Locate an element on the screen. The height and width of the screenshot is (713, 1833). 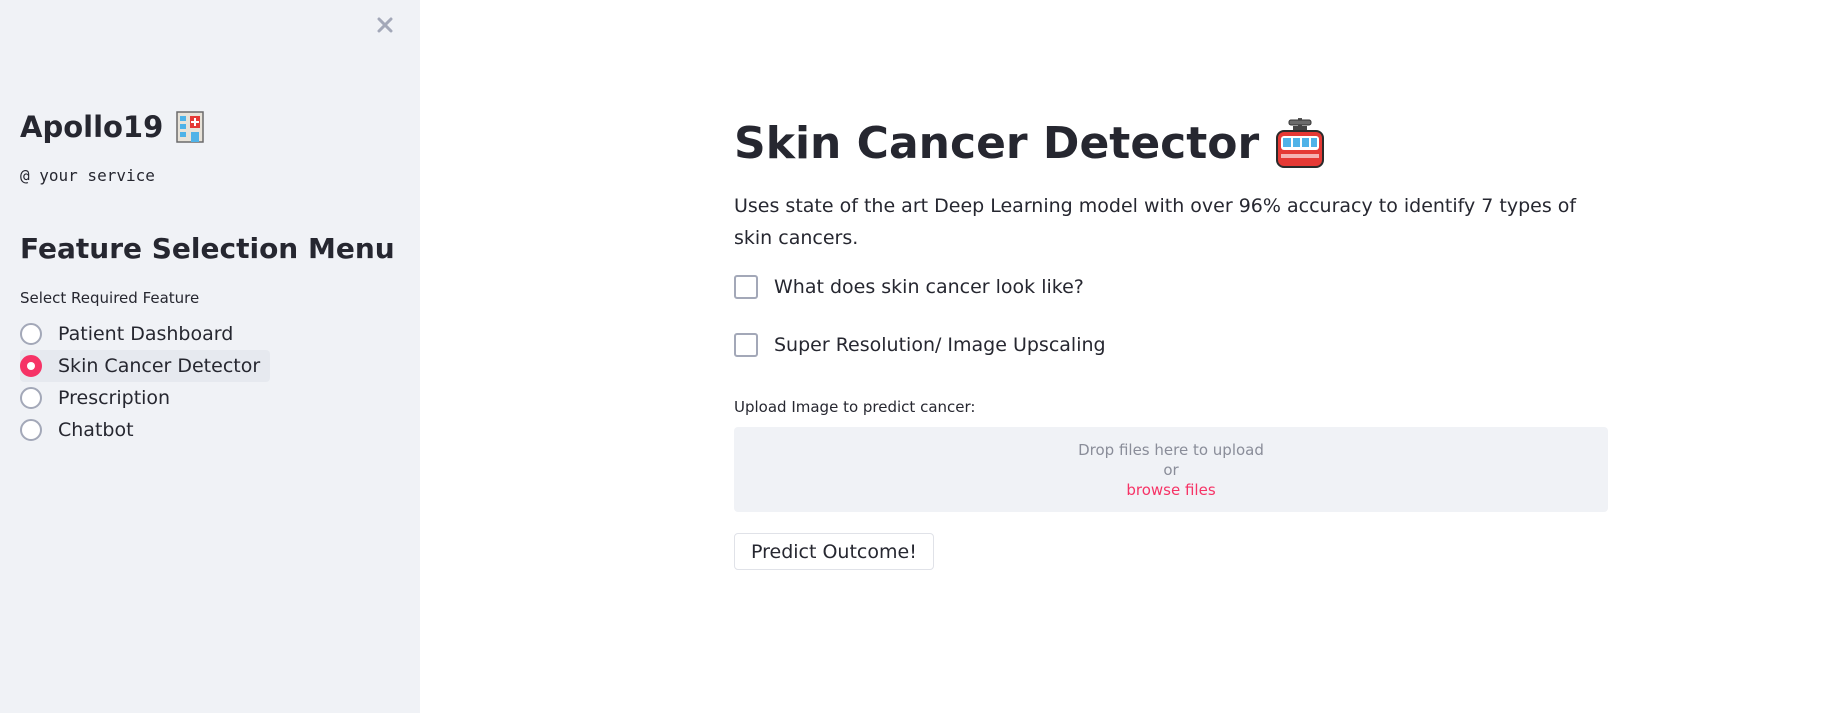
radio-option-chatbot: Chatbot is located at coordinates (145, 430).